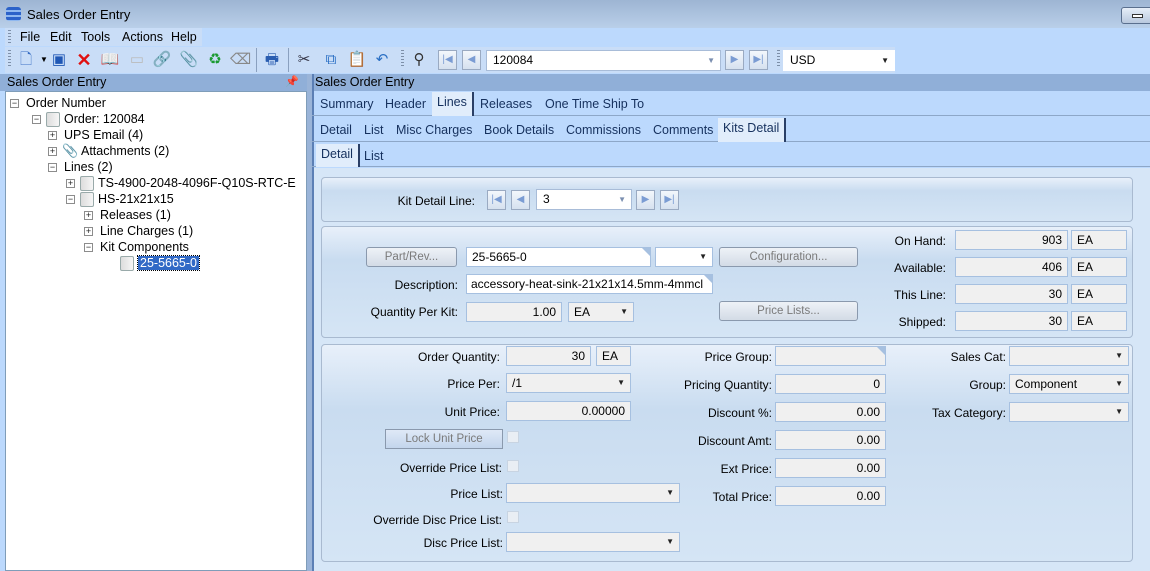  I want to click on last-record-button: ▶|, so click(758, 60).